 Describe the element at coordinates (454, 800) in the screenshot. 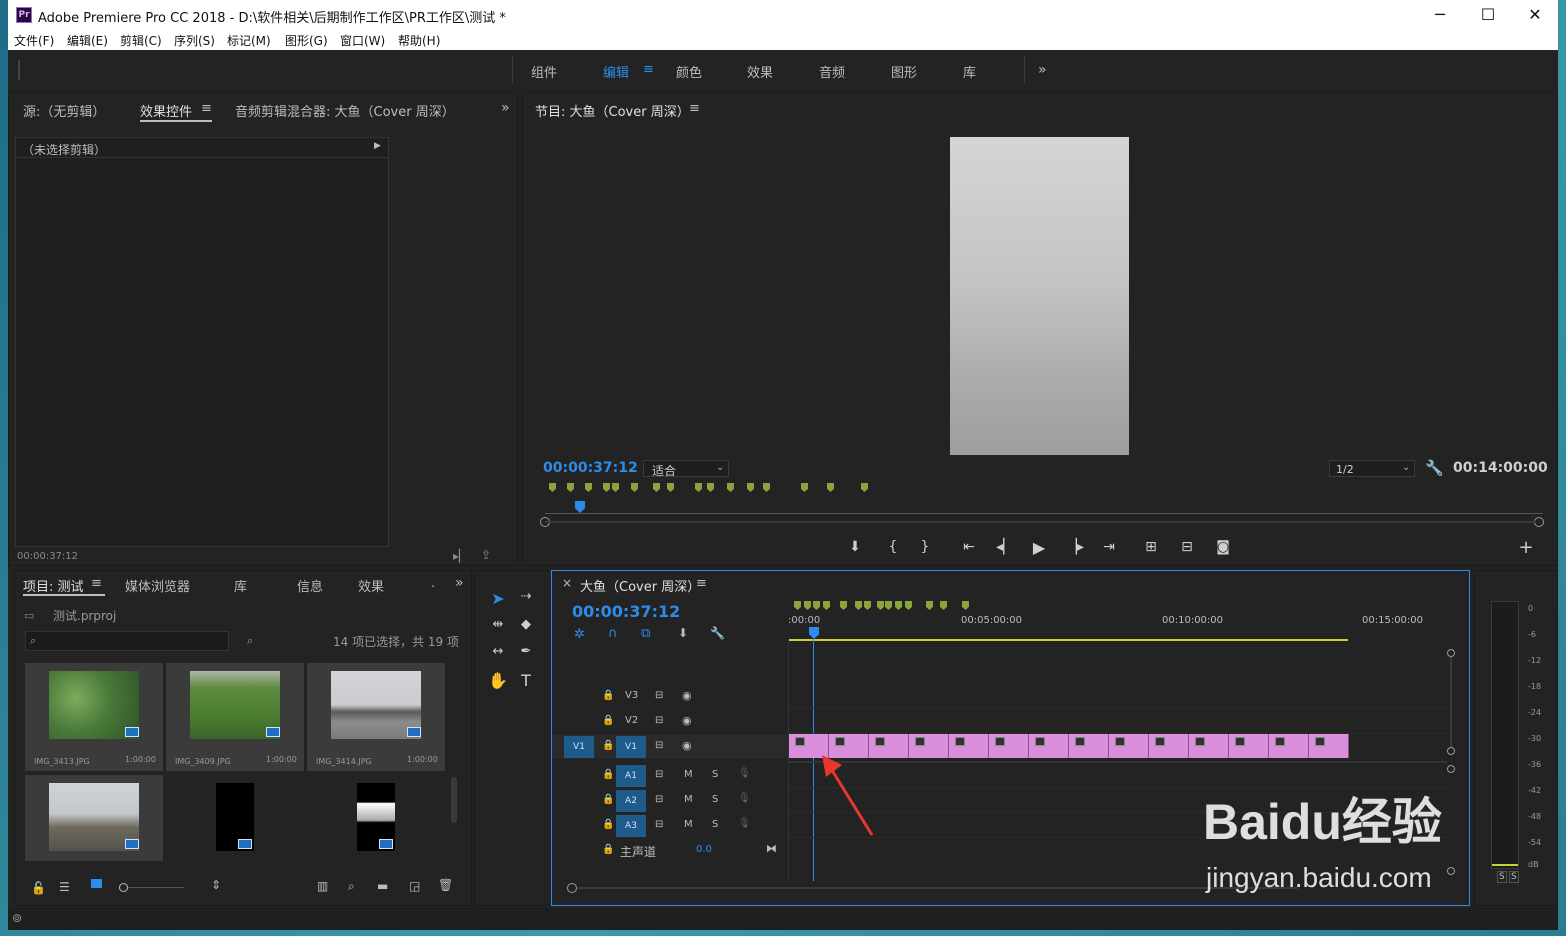

I see `scrollbar` at that location.